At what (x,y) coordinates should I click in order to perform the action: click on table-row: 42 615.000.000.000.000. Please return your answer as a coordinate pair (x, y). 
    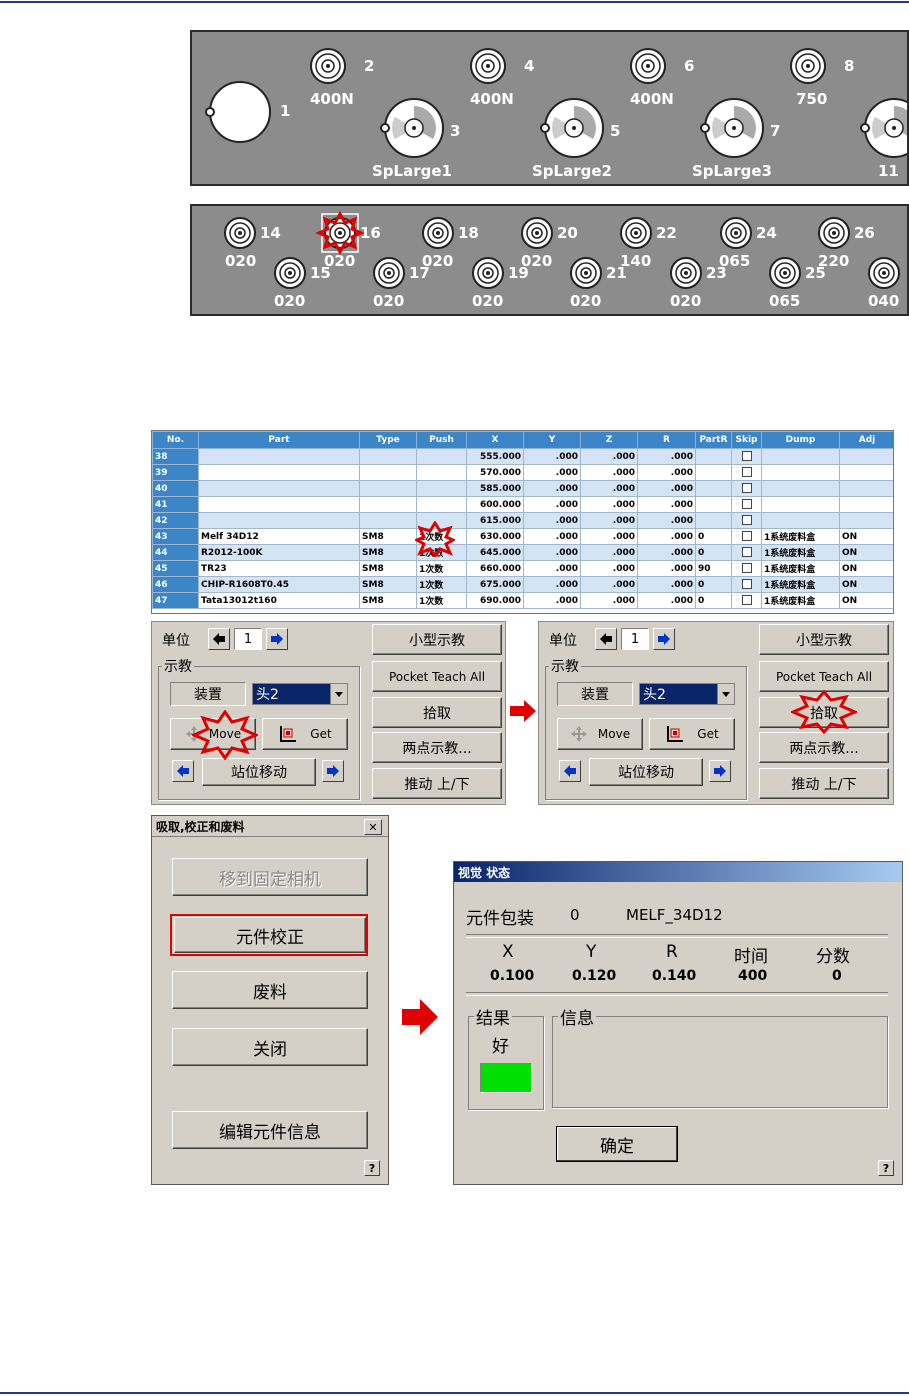
    Looking at the image, I should click on (522, 520).